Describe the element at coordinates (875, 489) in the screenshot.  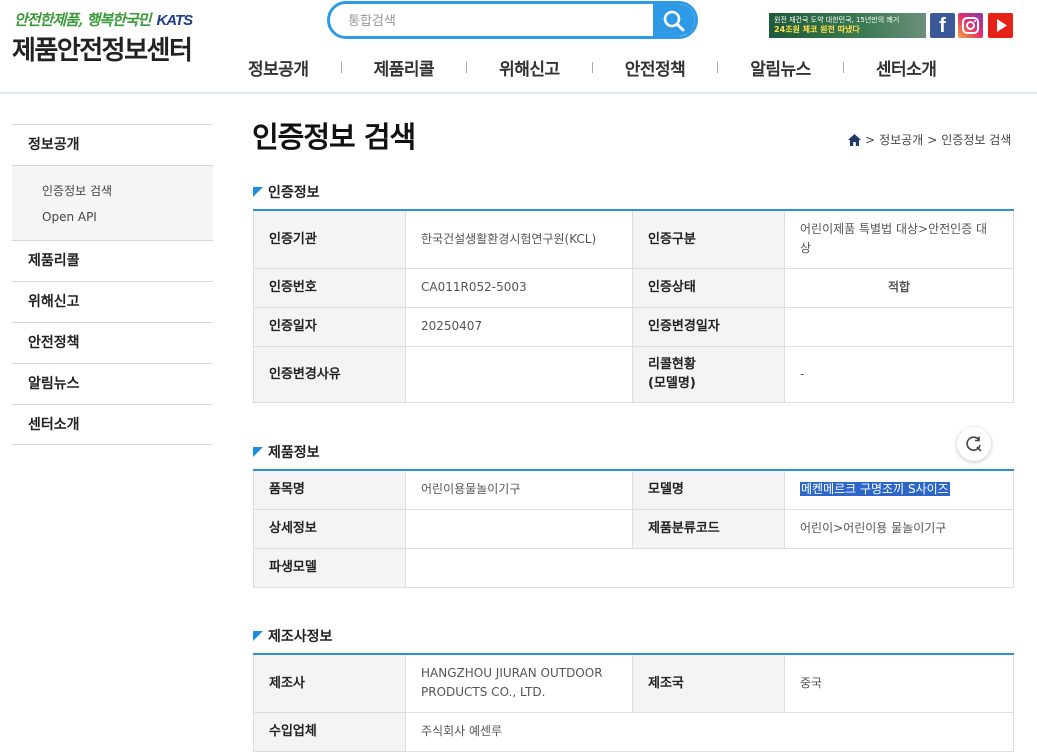
I see `selected-model-name: 메켄메르크 구명조끼 S사이즈` at that location.